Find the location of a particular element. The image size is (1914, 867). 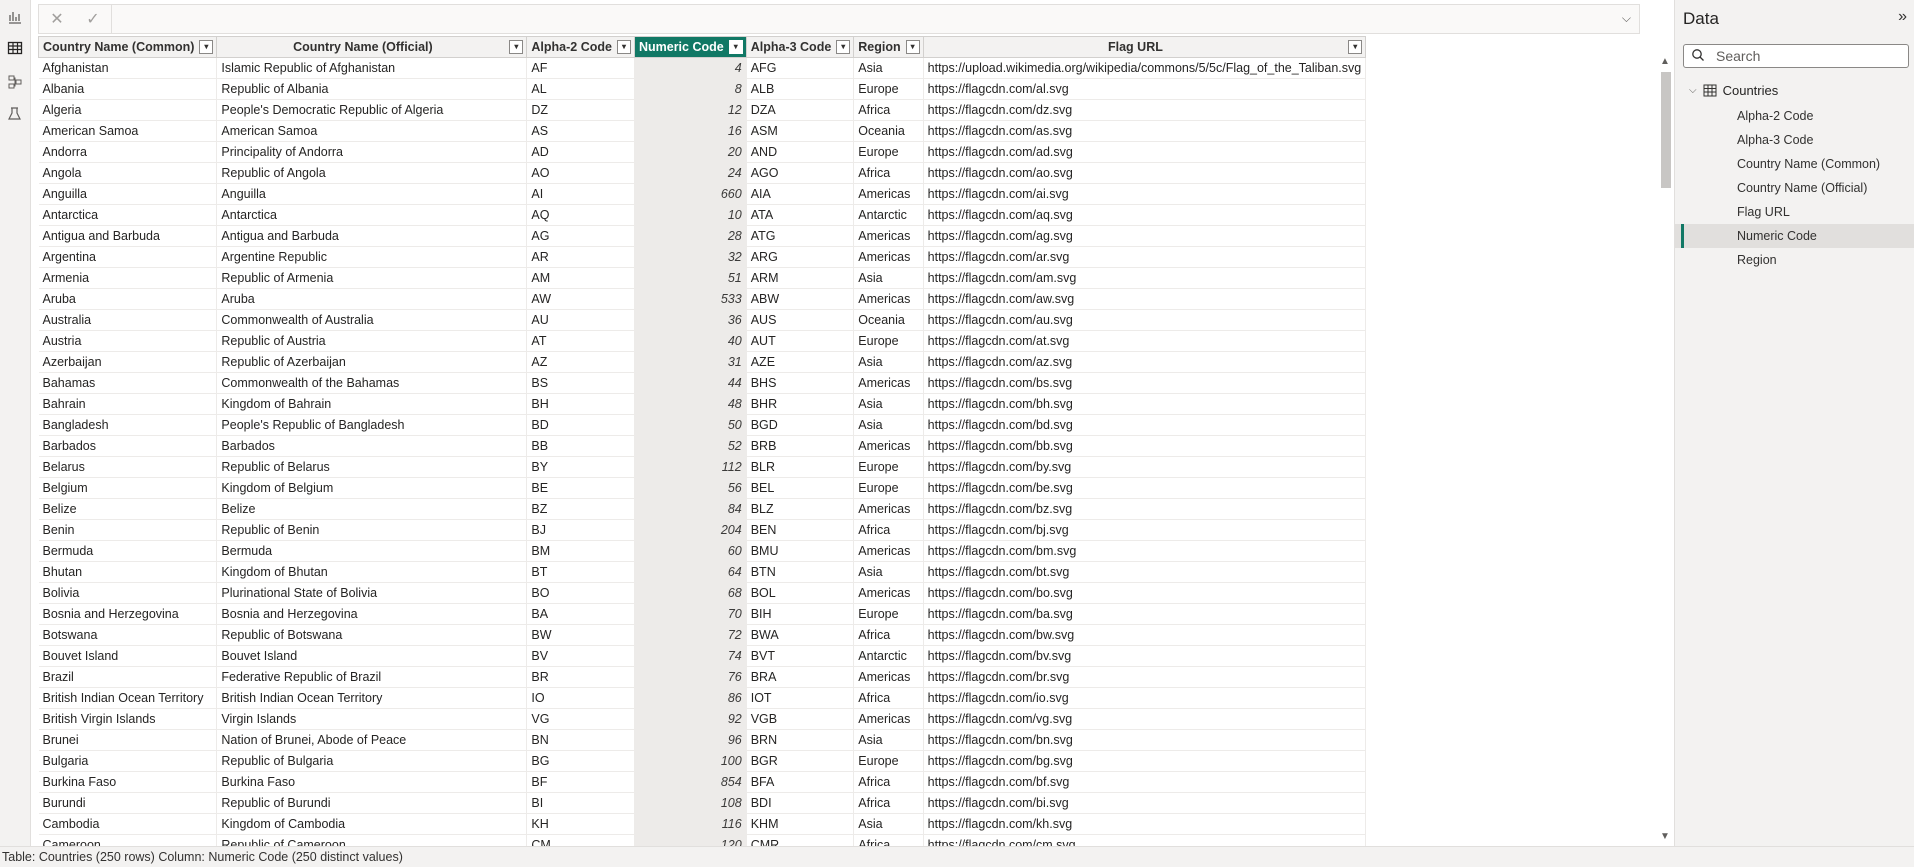

table-cell: BRN is located at coordinates (800, 740).